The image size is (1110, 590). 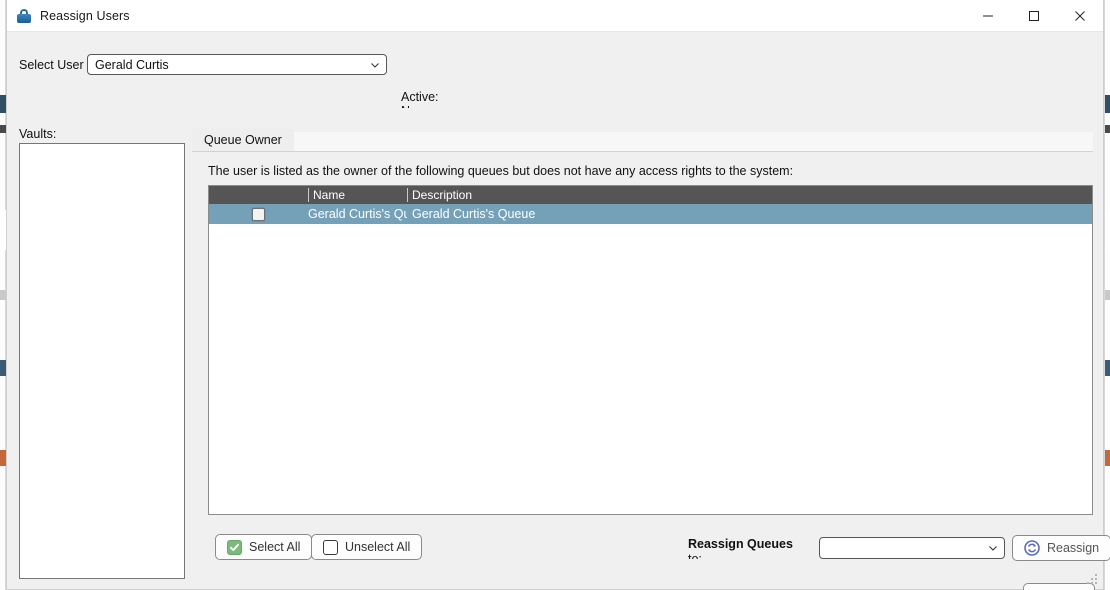 I want to click on tab-underline, so click(x=642, y=151).